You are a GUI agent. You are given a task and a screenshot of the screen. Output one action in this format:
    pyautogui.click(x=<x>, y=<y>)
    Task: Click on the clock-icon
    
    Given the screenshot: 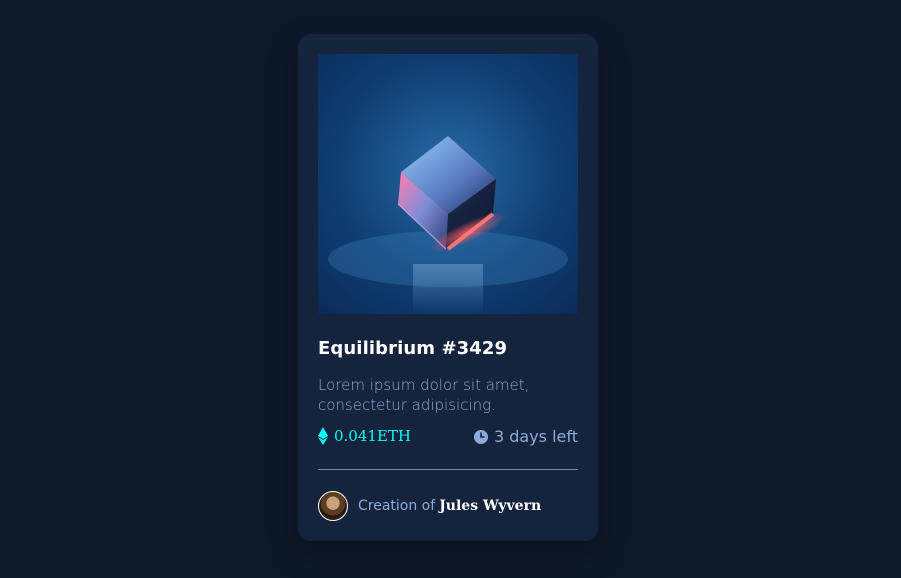 What is the action you would take?
    pyautogui.click(x=480, y=436)
    